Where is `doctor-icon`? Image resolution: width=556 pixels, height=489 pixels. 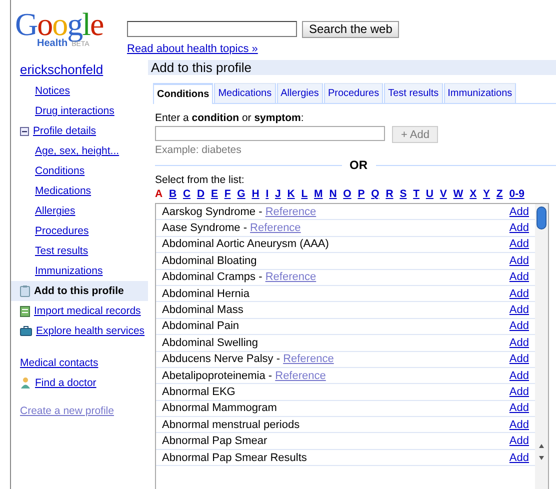 doctor-icon is located at coordinates (25, 383).